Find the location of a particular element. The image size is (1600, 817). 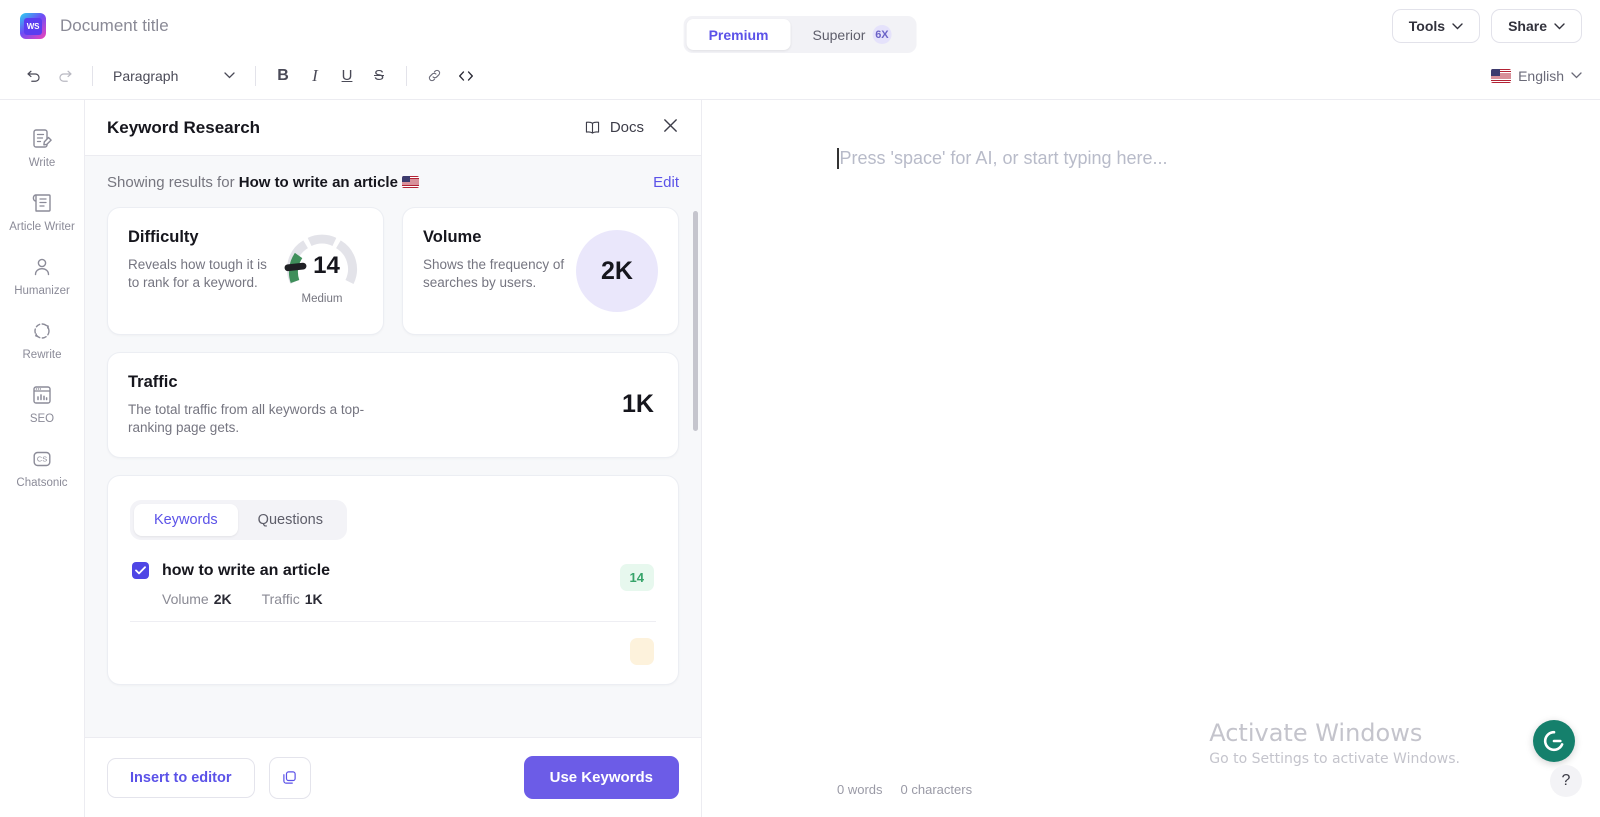

help-button: ? is located at coordinates (1566, 781).